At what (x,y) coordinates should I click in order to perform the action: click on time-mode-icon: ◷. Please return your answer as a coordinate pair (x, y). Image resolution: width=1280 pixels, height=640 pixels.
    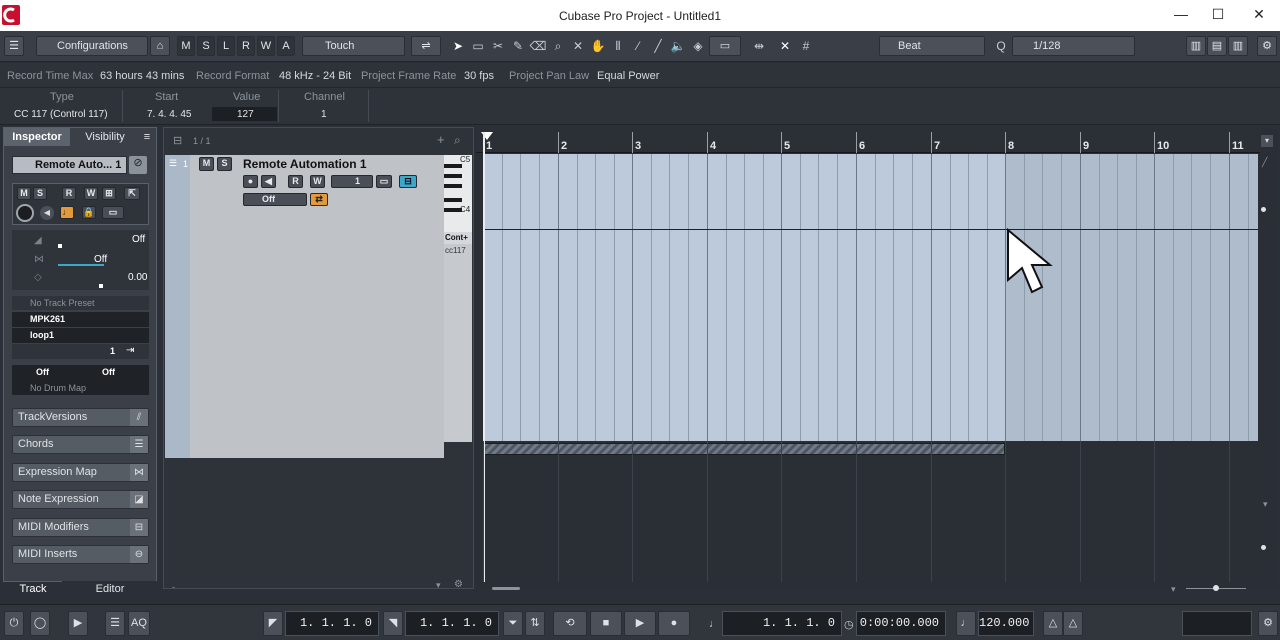
    Looking at the image, I should click on (849, 624).